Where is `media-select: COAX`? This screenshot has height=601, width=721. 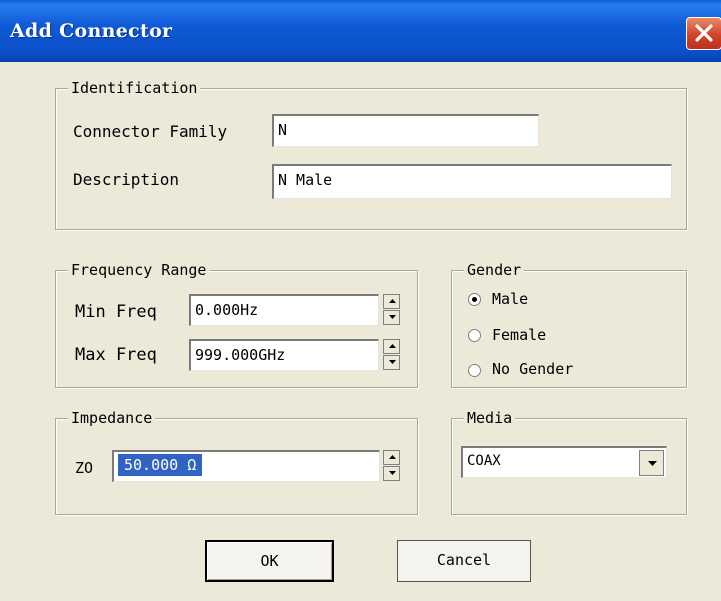 media-select: COAX is located at coordinates (564, 462).